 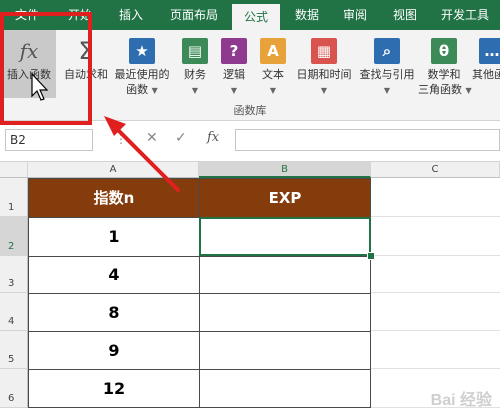 What do you see at coordinates (445, 66) in the screenshot?
I see `math-trig-button: θ 数学和 三角函数 ▼` at bounding box center [445, 66].